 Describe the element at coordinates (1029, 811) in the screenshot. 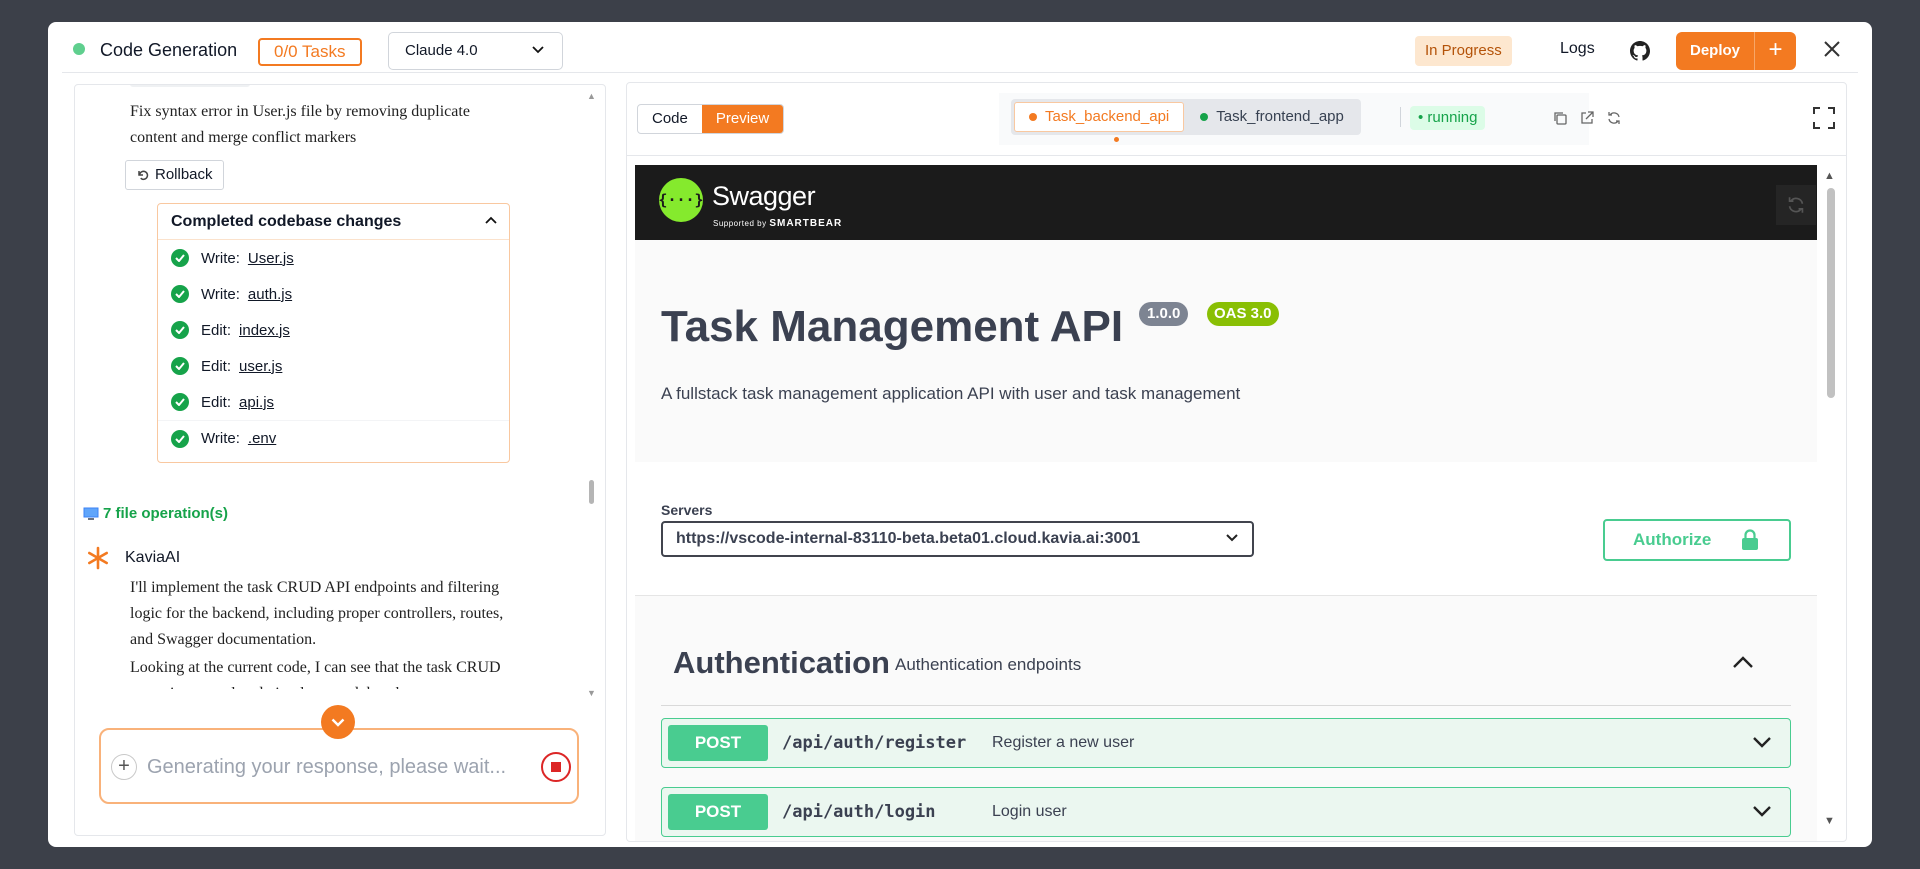

I see `operation-summary: Login user` at that location.